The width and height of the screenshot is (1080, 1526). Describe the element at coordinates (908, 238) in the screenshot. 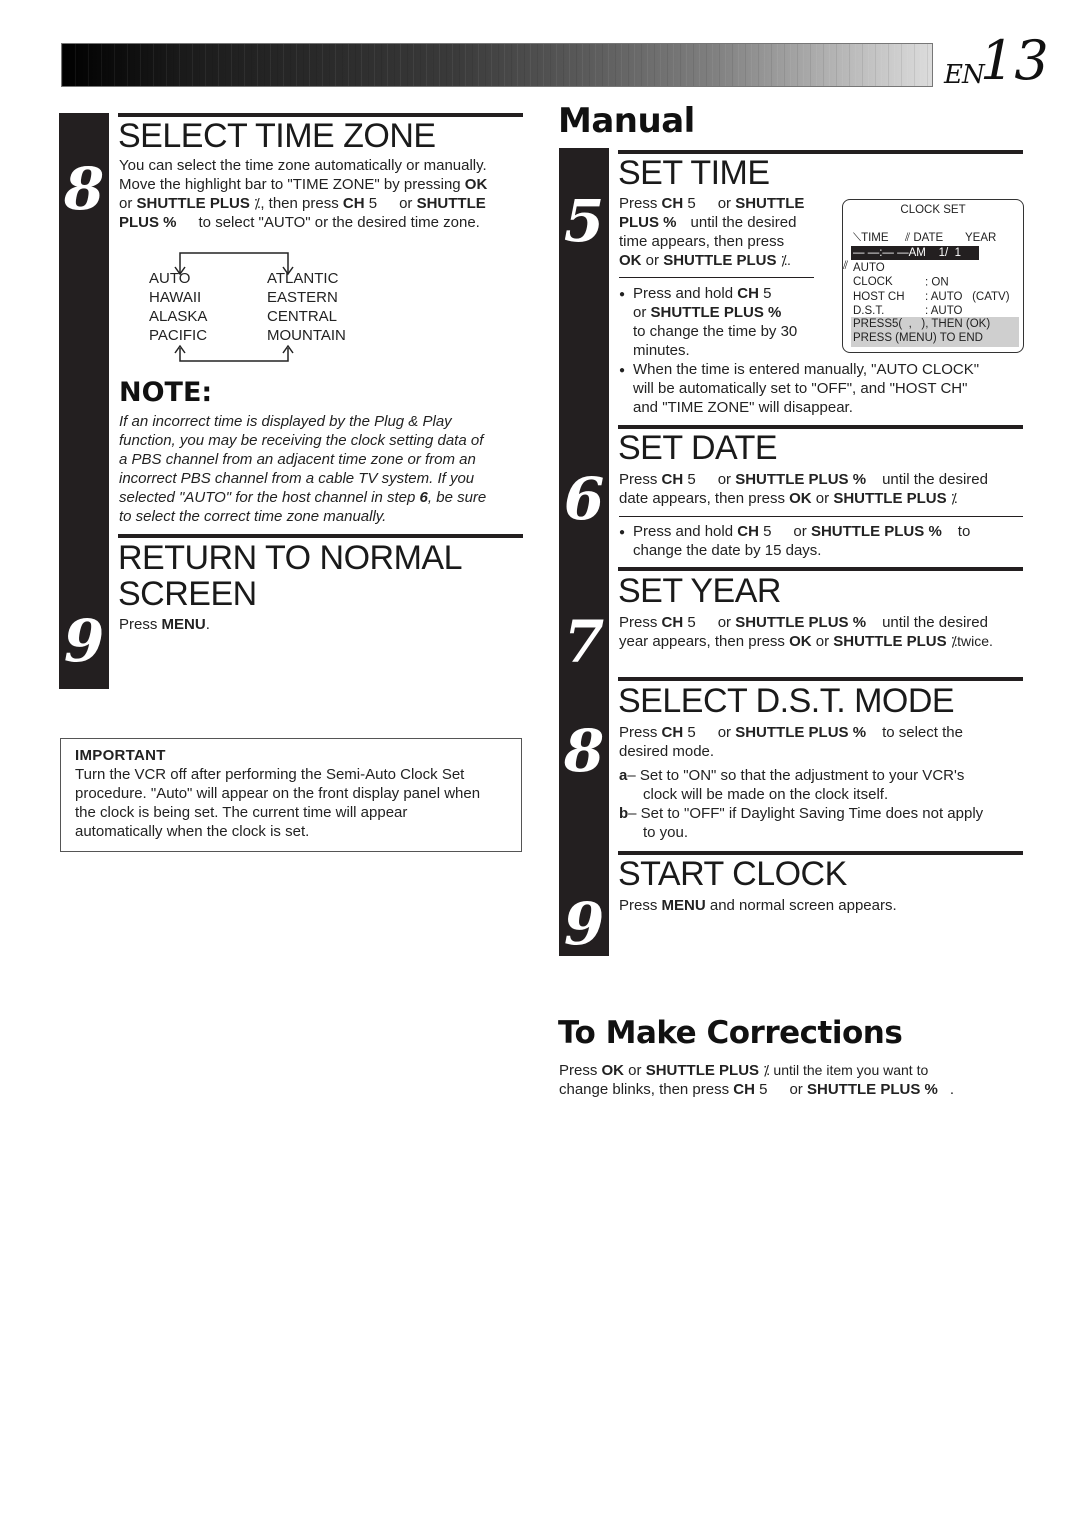

I see `blink-icon: ⫽` at that location.